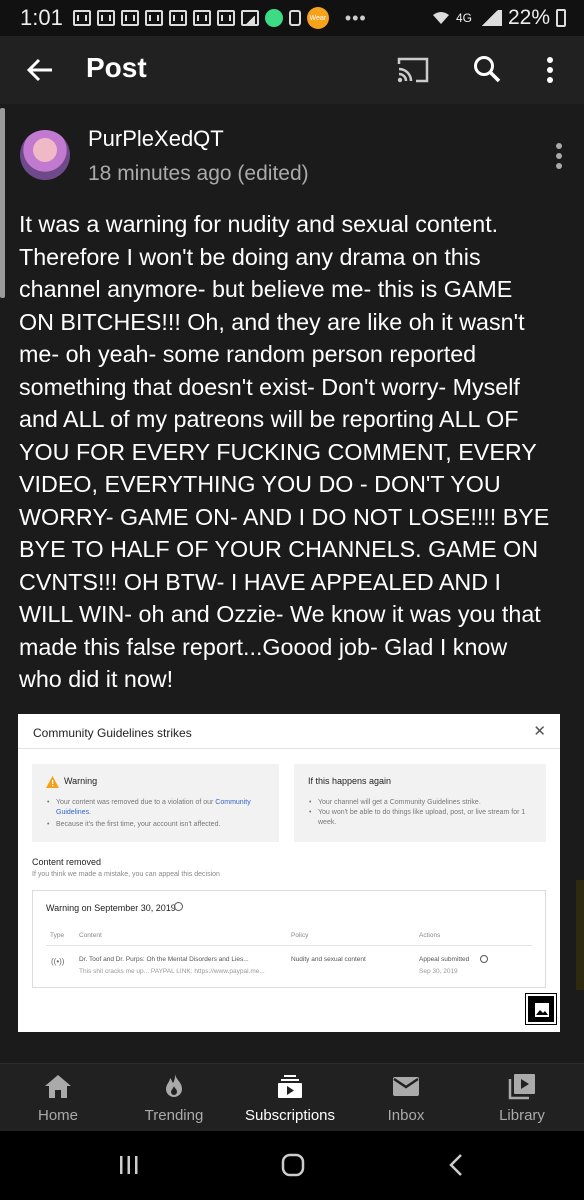  Describe the element at coordinates (174, 1085) in the screenshot. I see `trending-flame-icon` at that location.